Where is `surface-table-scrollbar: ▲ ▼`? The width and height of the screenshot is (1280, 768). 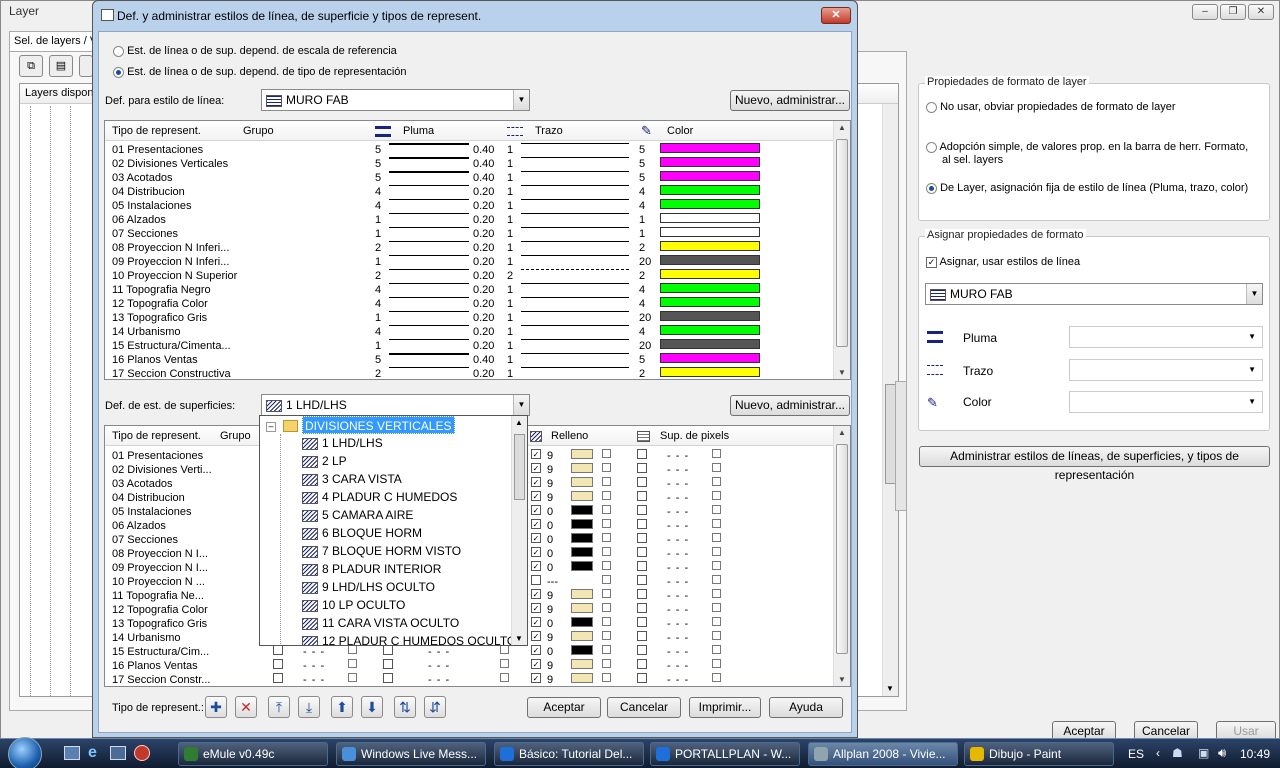 surface-table-scrollbar: ▲ ▼ is located at coordinates (841, 556).